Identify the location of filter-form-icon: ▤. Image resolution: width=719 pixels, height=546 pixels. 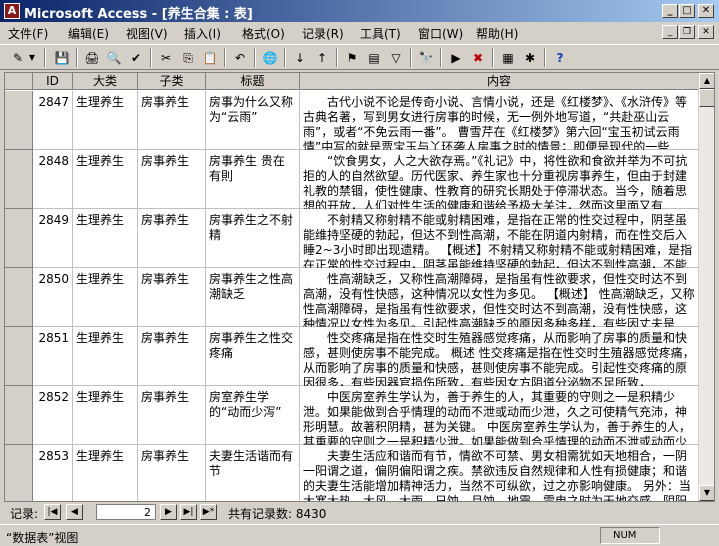
(374, 58).